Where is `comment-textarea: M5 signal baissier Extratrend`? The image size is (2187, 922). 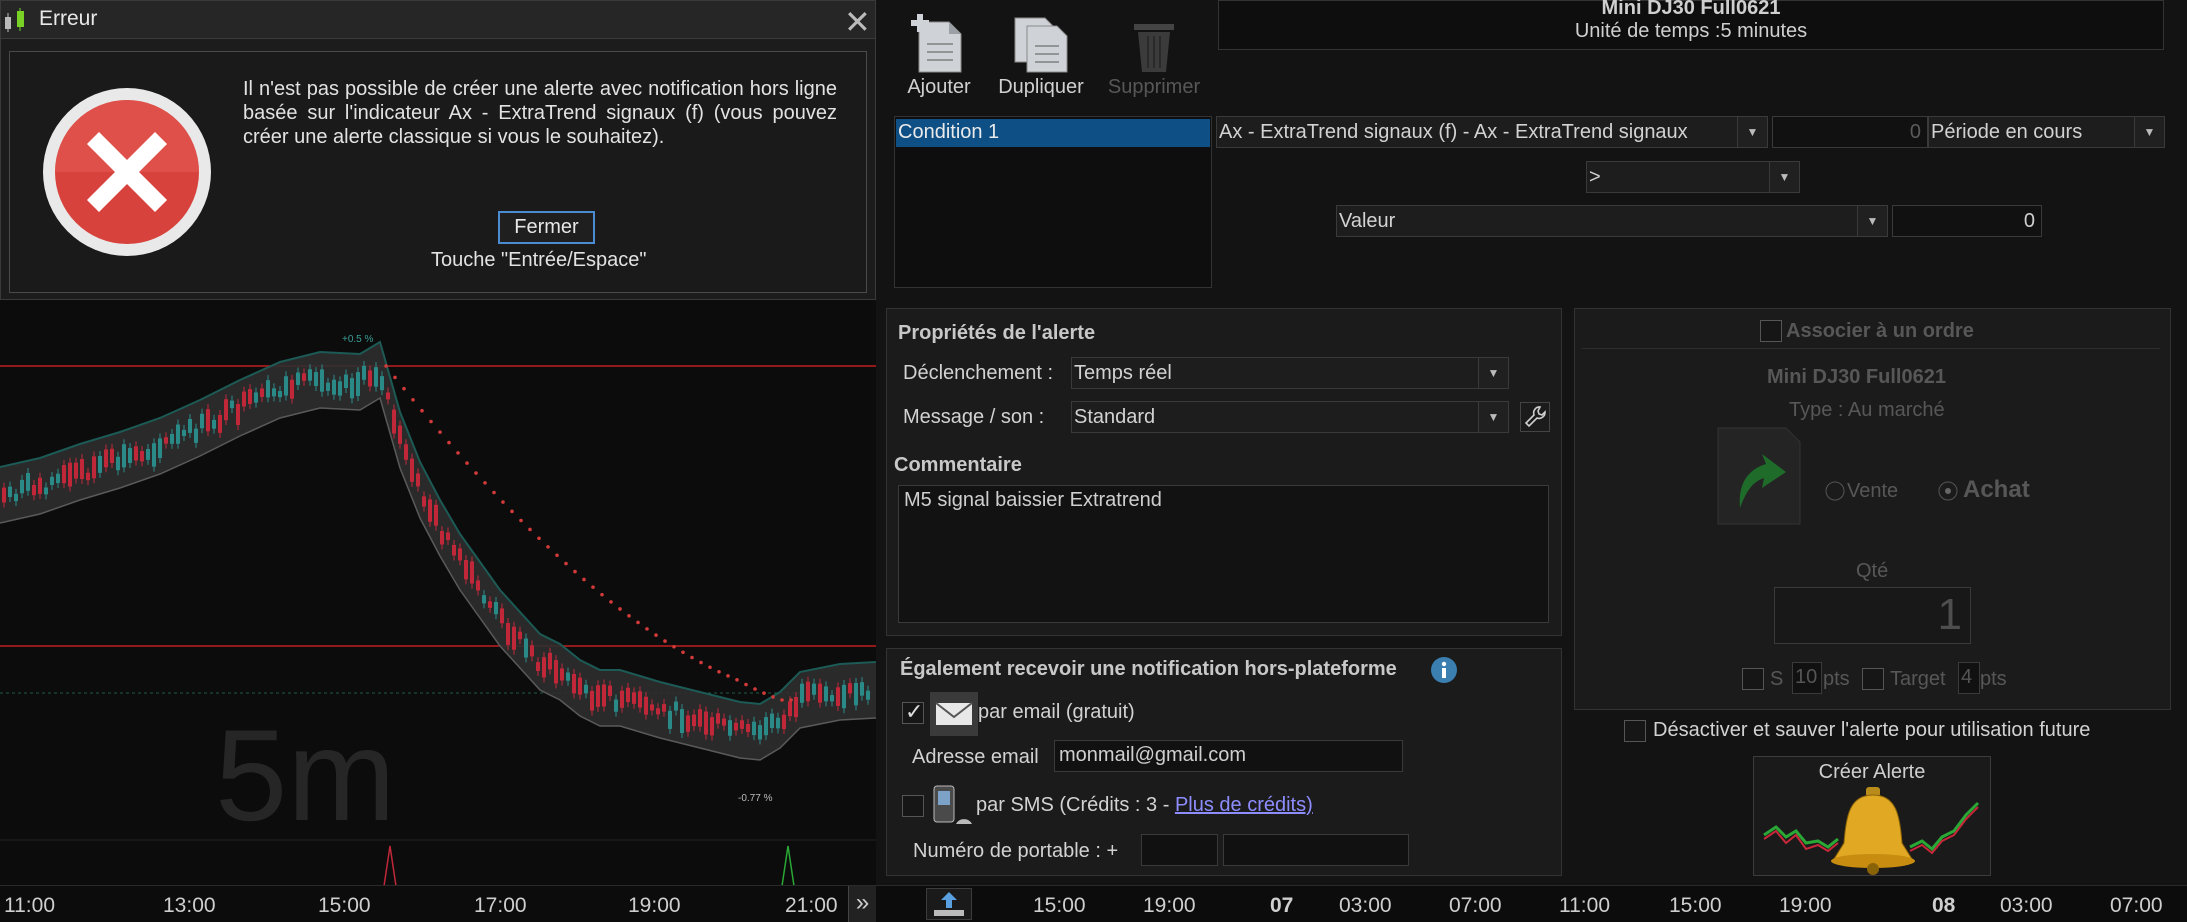
comment-textarea: M5 signal baissier Extratrend is located at coordinates (1223, 554).